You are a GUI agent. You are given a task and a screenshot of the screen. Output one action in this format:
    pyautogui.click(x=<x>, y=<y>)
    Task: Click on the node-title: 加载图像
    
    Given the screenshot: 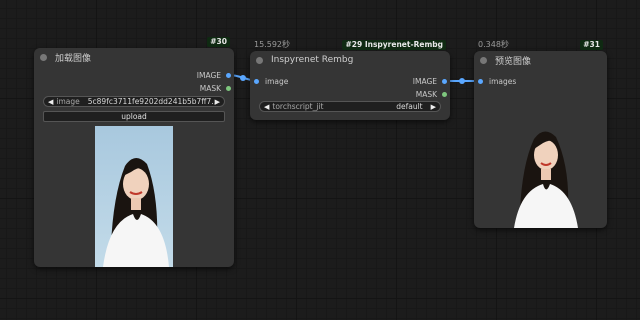 What is the action you would take?
    pyautogui.click(x=73, y=58)
    